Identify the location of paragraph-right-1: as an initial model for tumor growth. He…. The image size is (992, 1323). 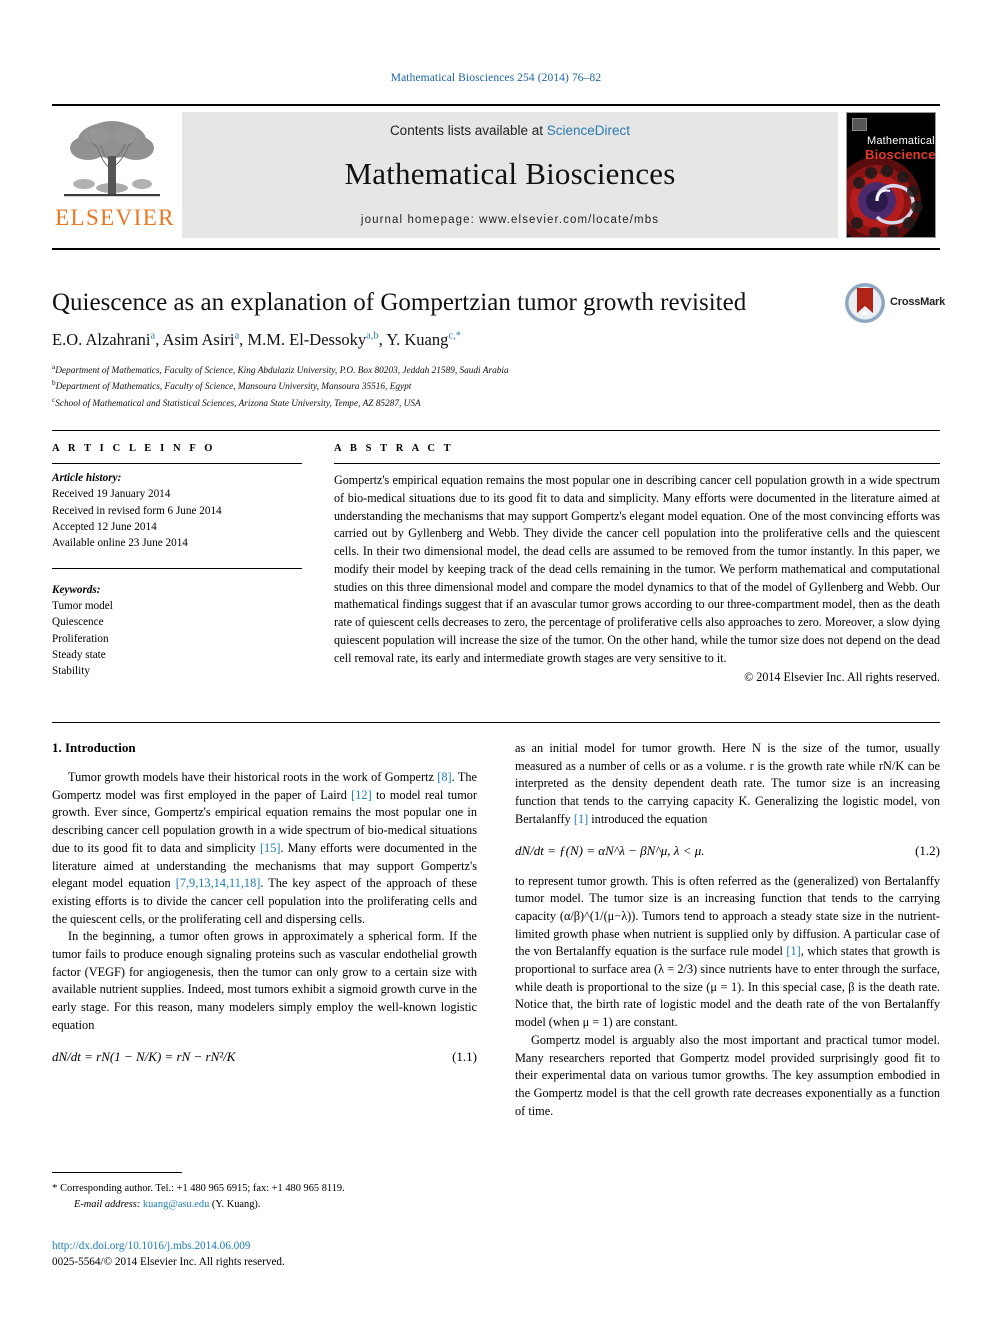
(727, 783).